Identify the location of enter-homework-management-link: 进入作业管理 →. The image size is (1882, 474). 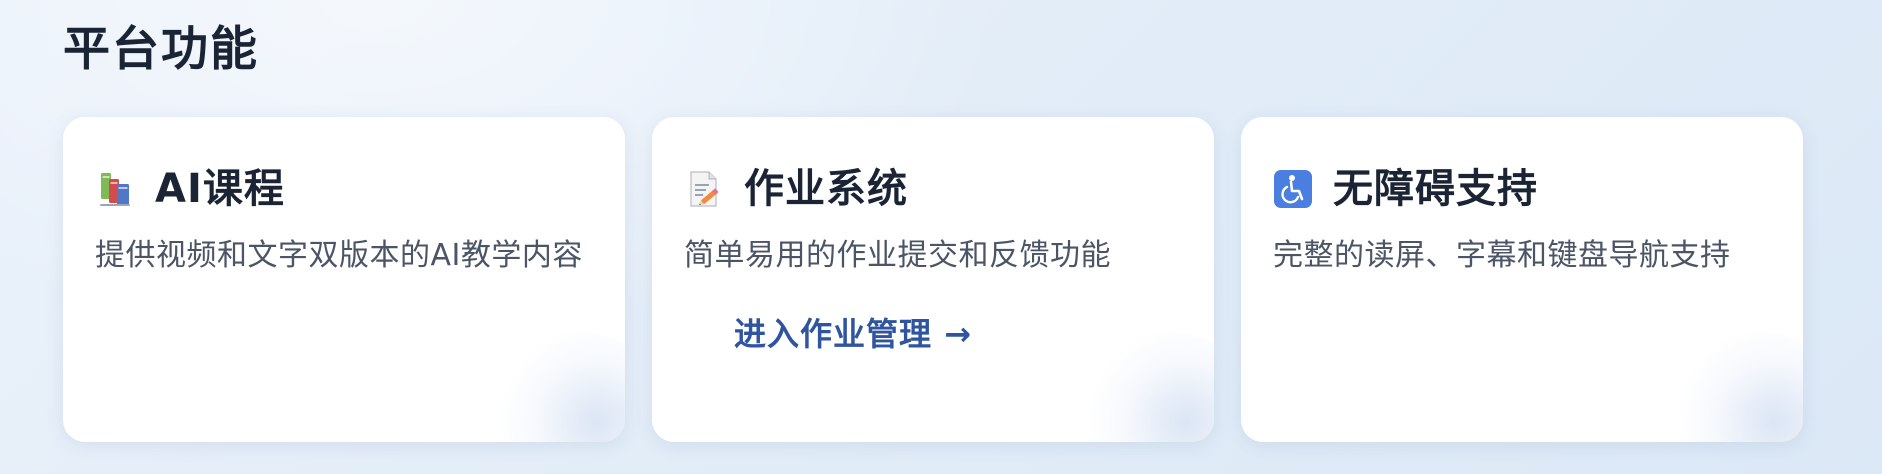
(853, 332).